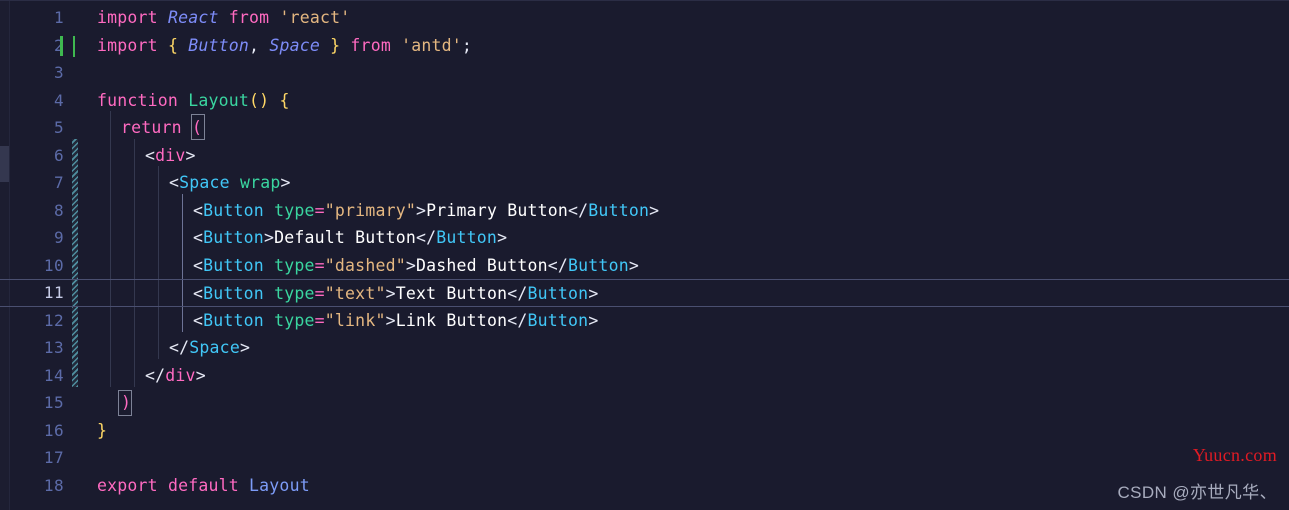 The height and width of the screenshot is (510, 1289). Describe the element at coordinates (219, 100) in the screenshot. I see `token-function-name: Layout` at that location.